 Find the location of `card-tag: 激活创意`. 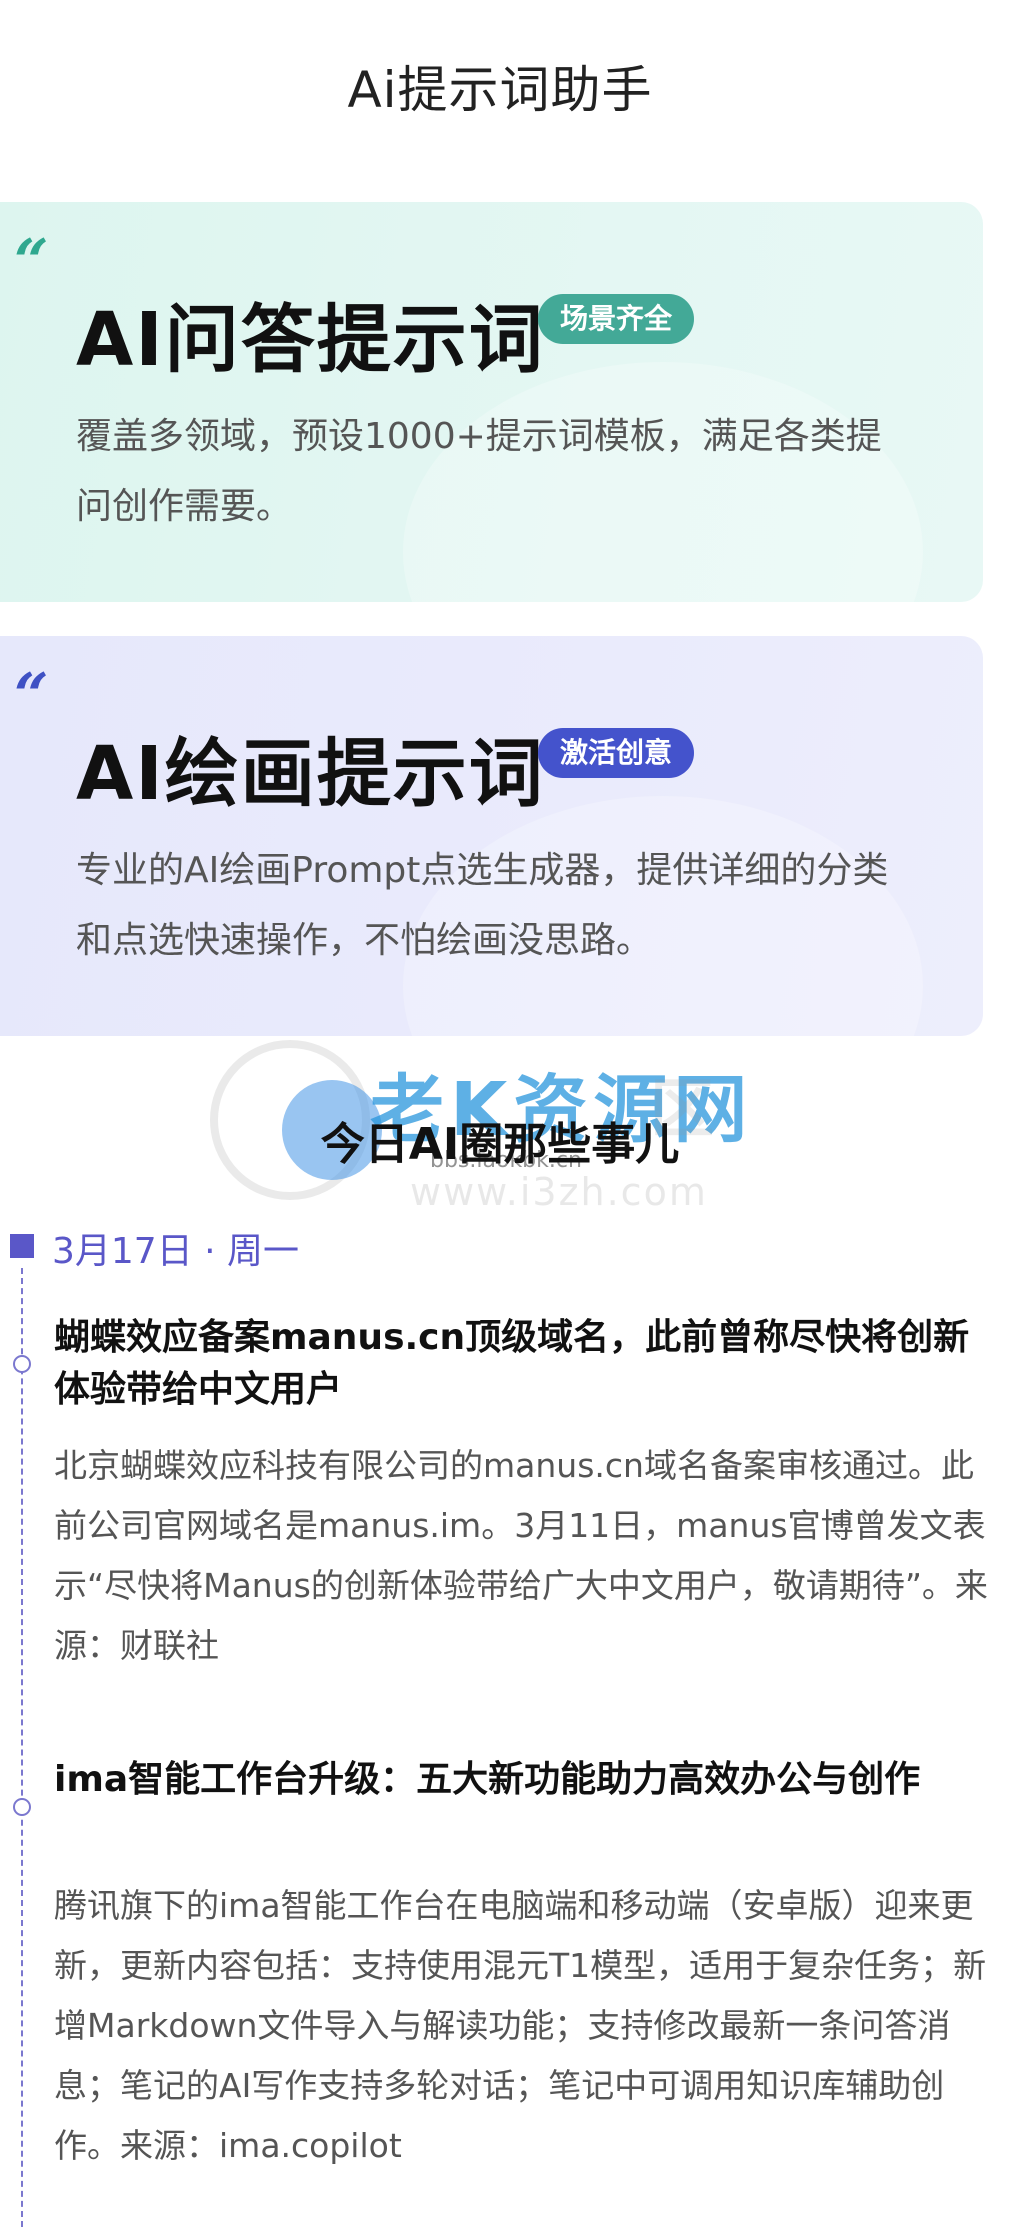

card-tag: 激活创意 is located at coordinates (616, 753).